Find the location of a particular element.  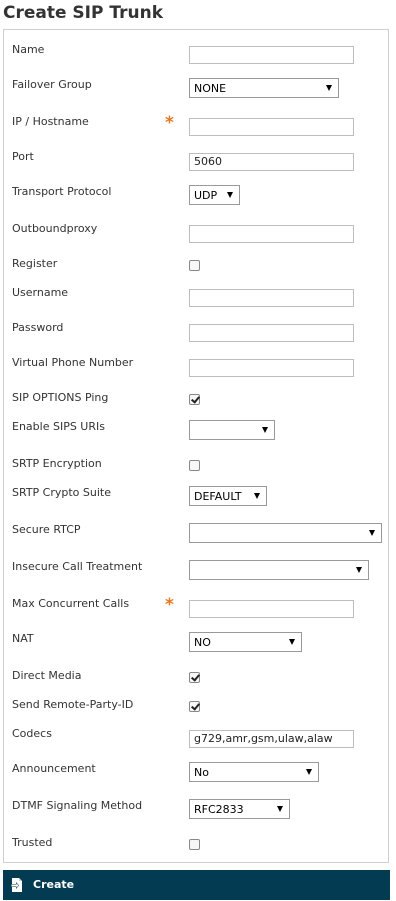

name-input is located at coordinates (271, 54).